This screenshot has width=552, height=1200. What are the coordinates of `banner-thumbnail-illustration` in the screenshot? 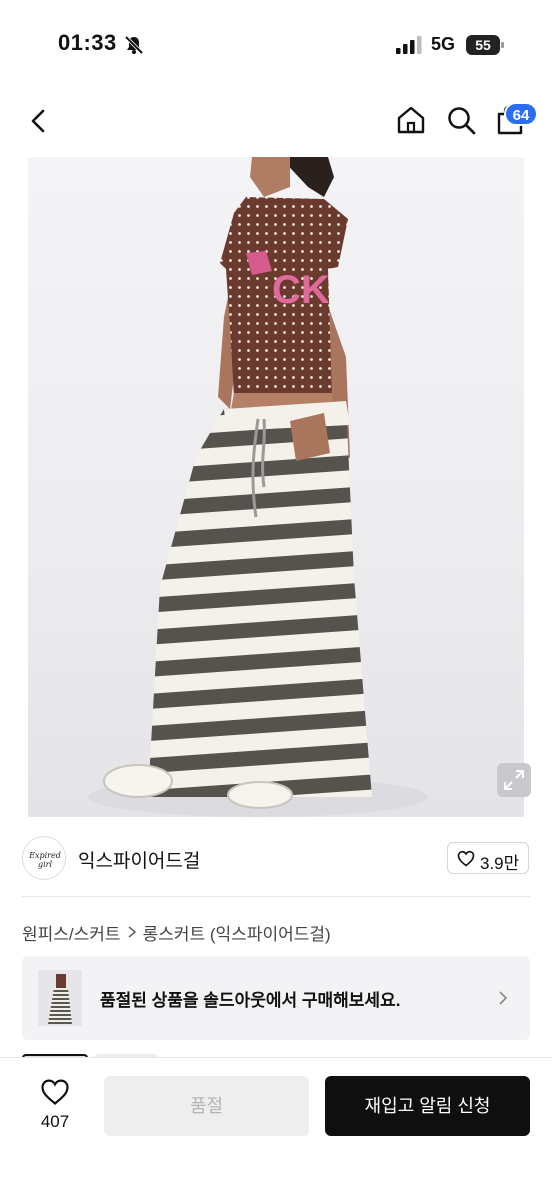 It's located at (60, 998).